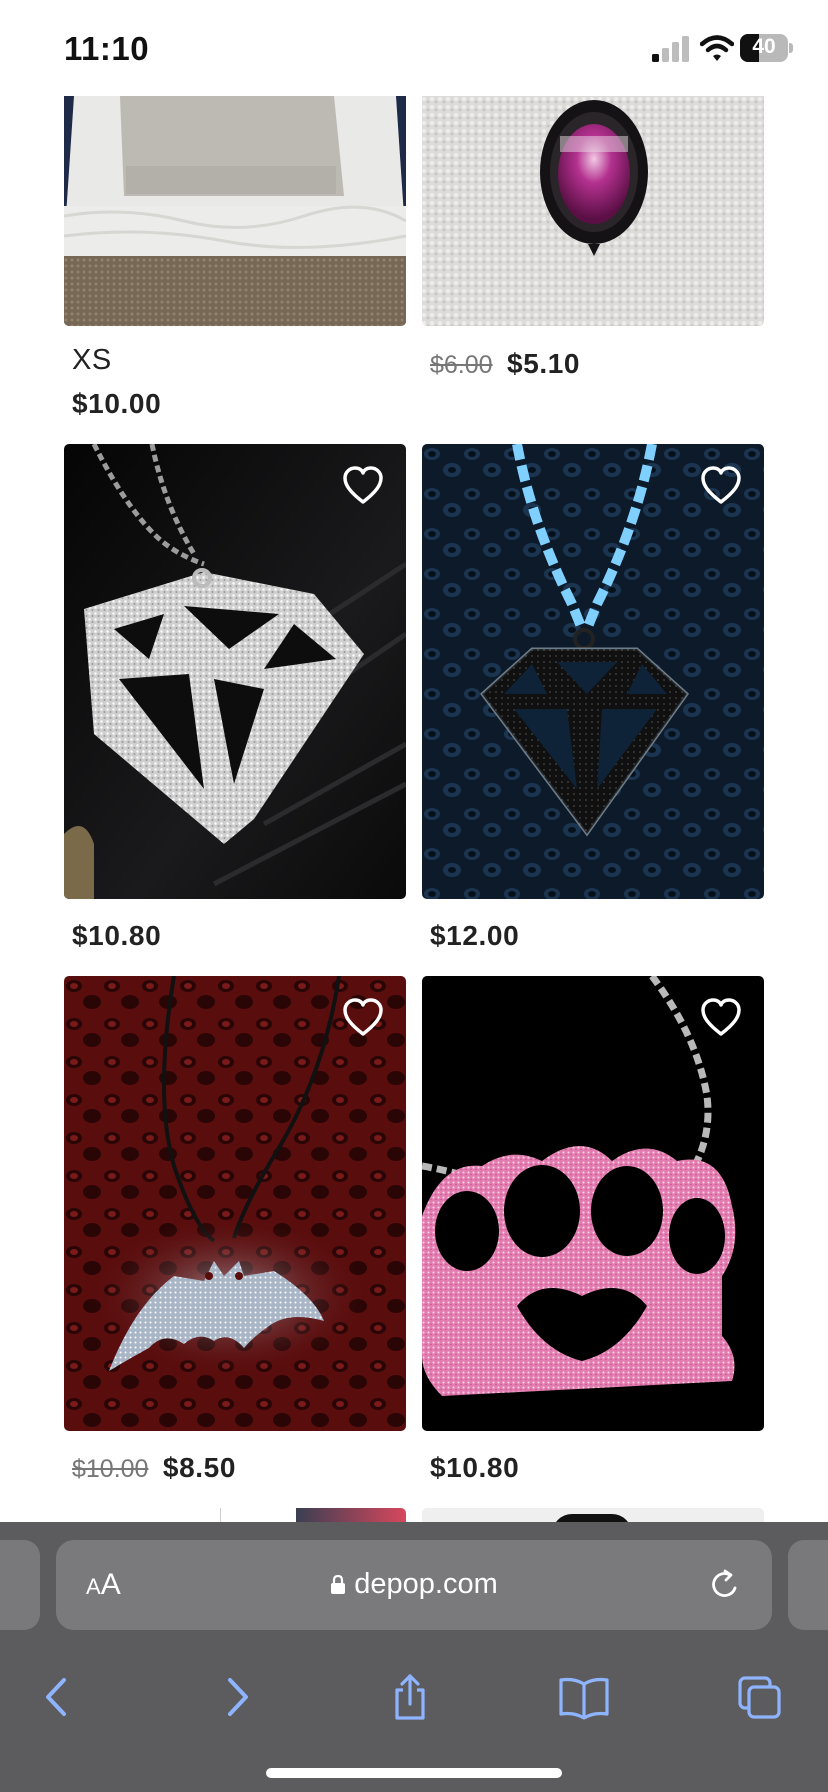  I want to click on product-card: XS $10.00, so click(235, 264).